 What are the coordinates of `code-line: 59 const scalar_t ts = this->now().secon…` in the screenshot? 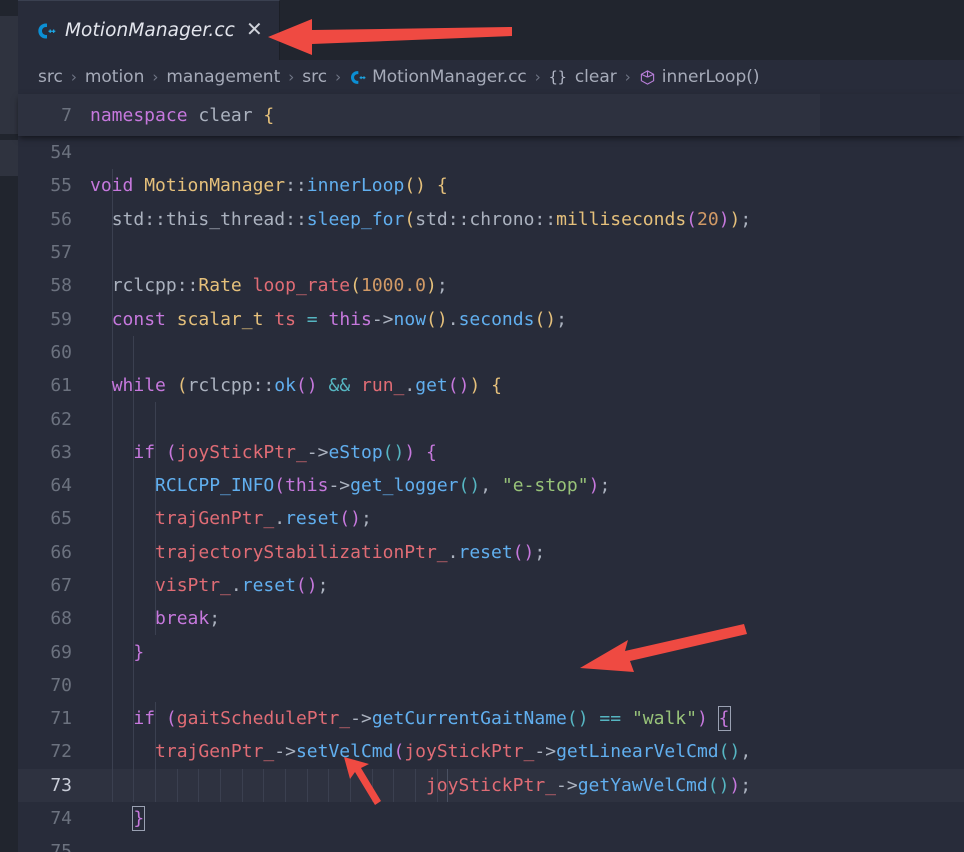 It's located at (491, 318).